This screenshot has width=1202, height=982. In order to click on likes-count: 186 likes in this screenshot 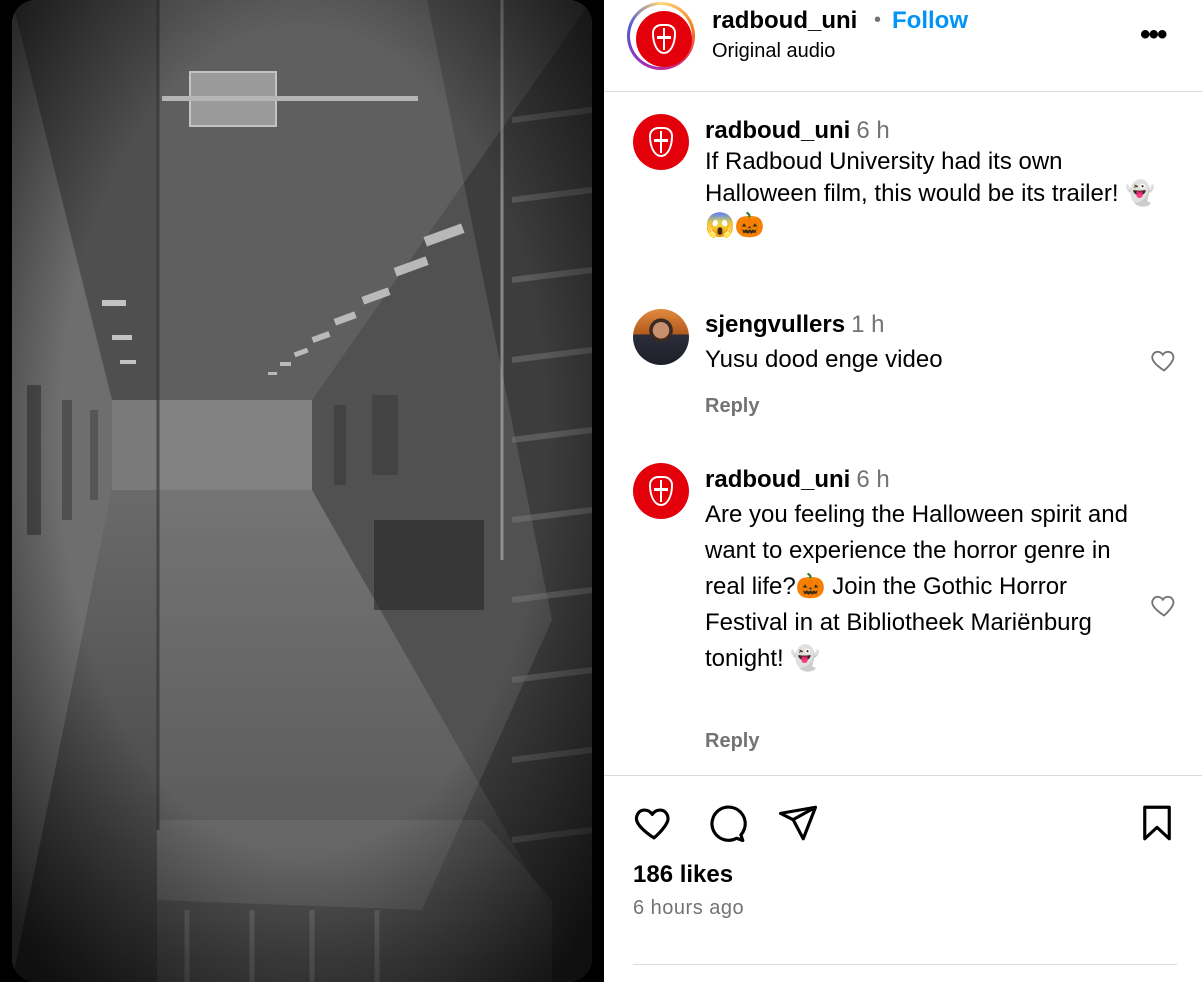, I will do `click(683, 875)`.